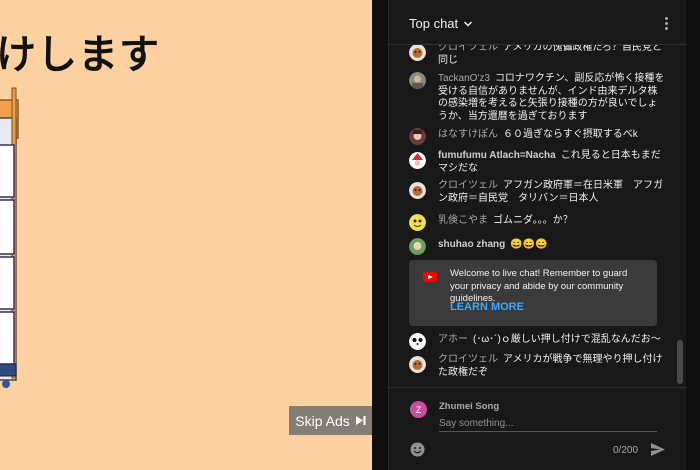 This screenshot has height=470, width=700. I want to click on message-author: fumufumu Atlach=Nacha, so click(497, 155).